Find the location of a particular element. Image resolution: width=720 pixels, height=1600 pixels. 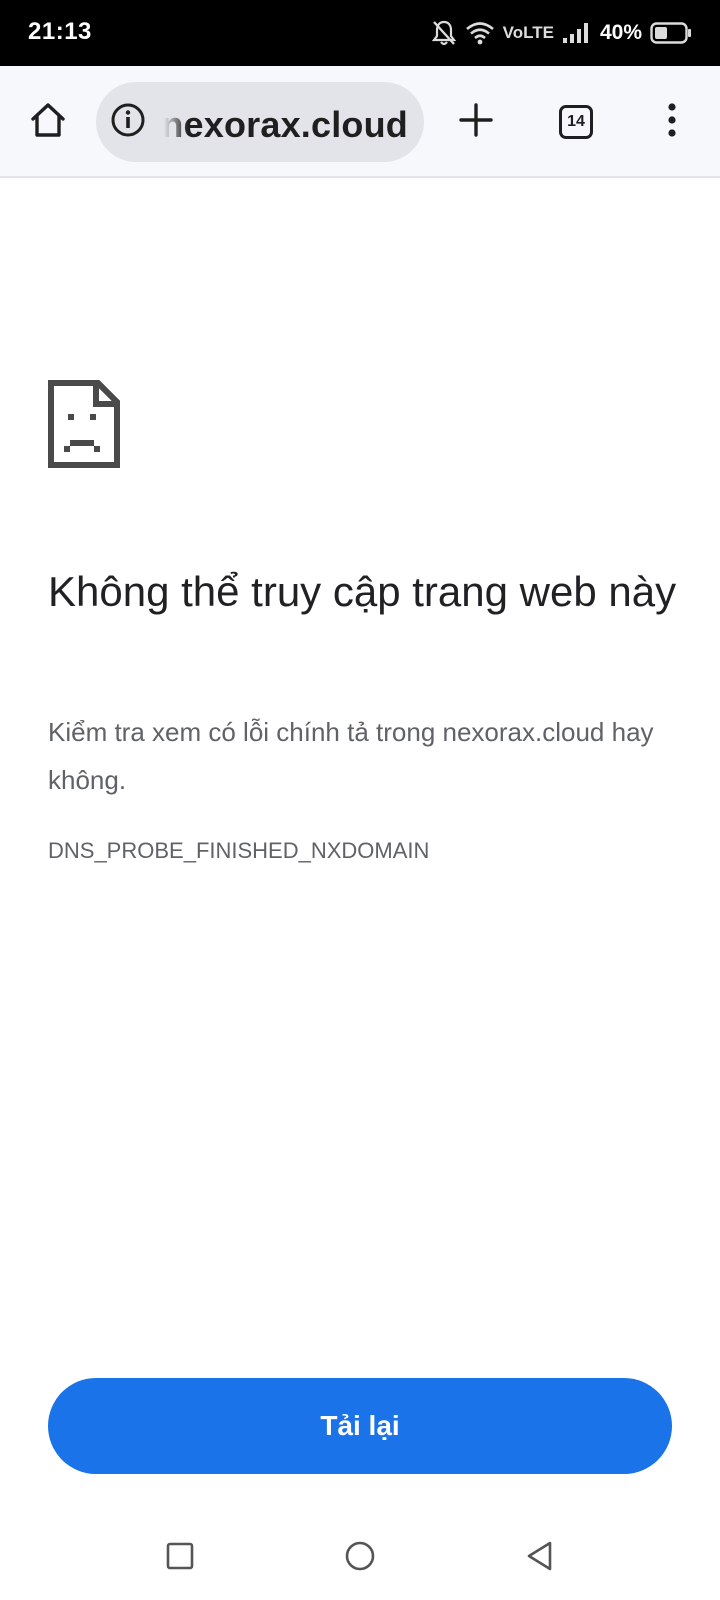

system-nav-bar is located at coordinates (360, 1559).